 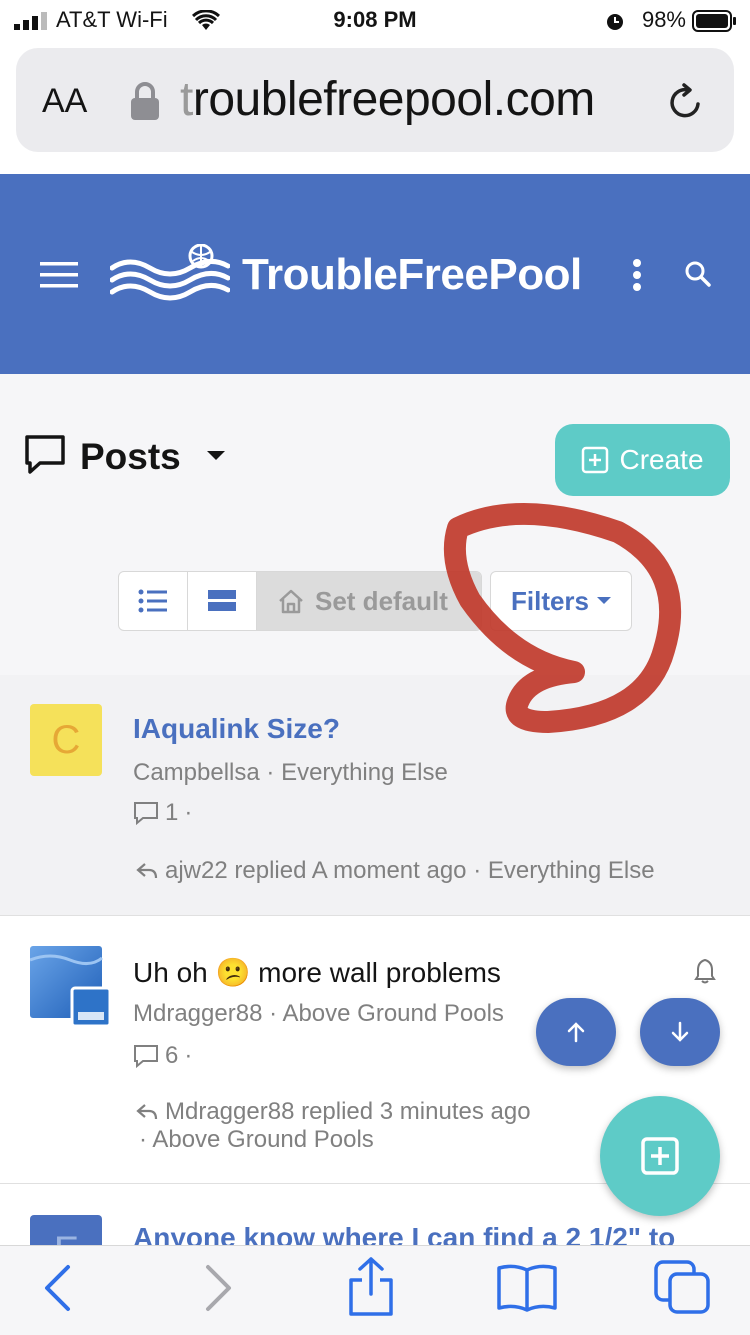 What do you see at coordinates (527, 1287) in the screenshot?
I see `bookmarks-icon` at bounding box center [527, 1287].